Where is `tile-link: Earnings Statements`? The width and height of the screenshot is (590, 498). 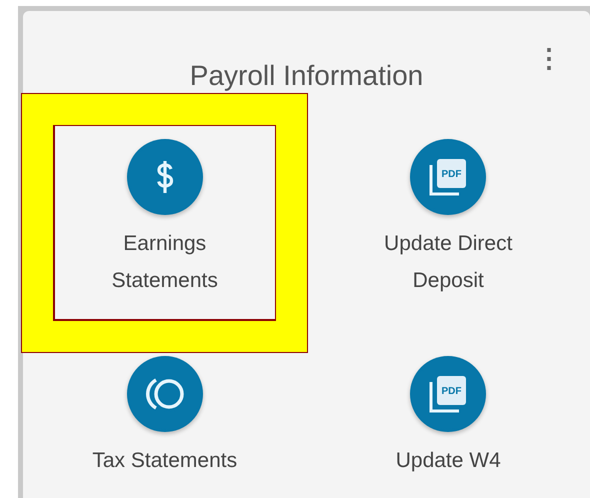 tile-link: Earnings Statements is located at coordinates (164, 262).